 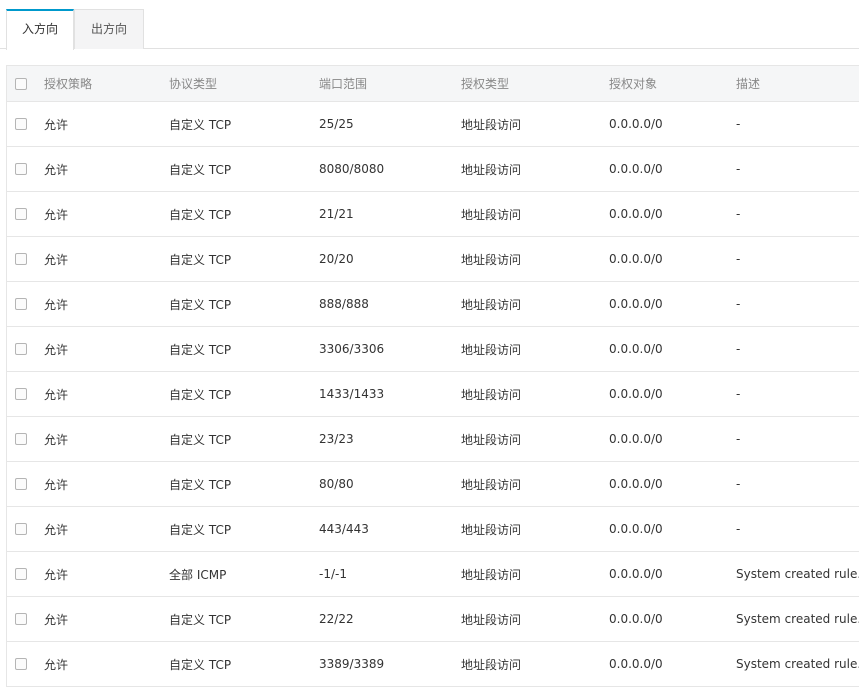 I want to click on cell-port-range: -1/-1, so click(x=333, y=574).